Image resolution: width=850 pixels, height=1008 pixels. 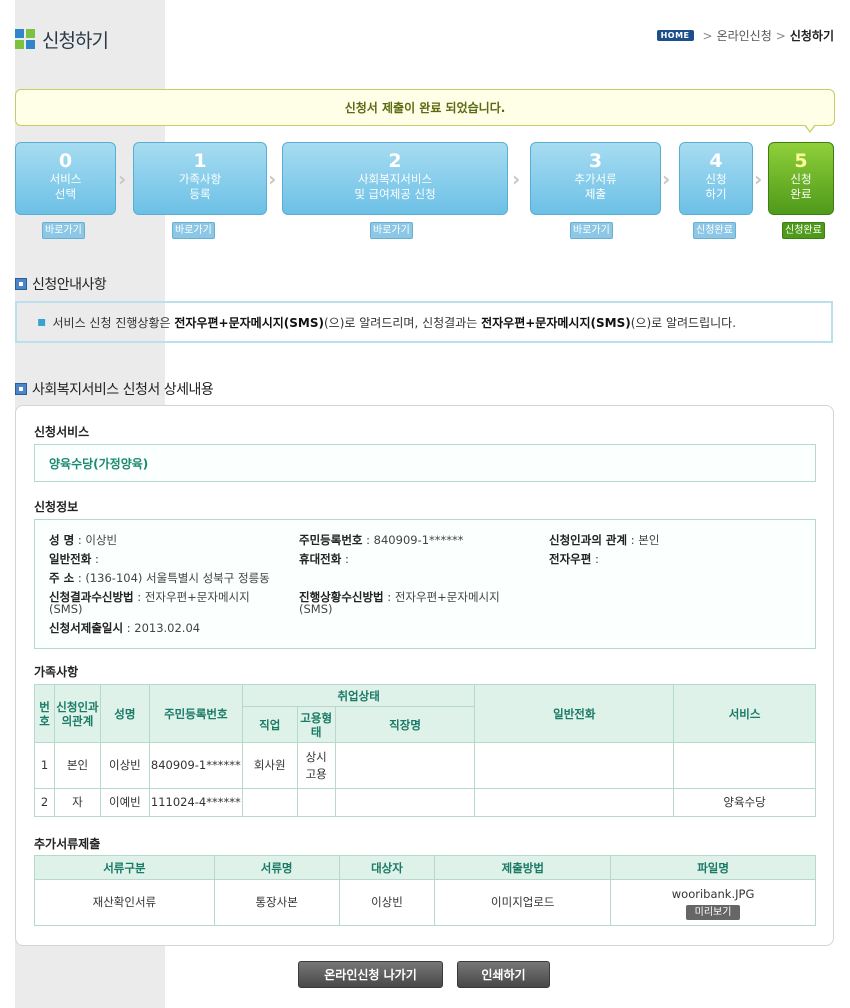 What do you see at coordinates (399, 603) in the screenshot?
I see `progress-method-field: 진행상황수신방법 : 전자우편+문자메시지 (SMS)` at bounding box center [399, 603].